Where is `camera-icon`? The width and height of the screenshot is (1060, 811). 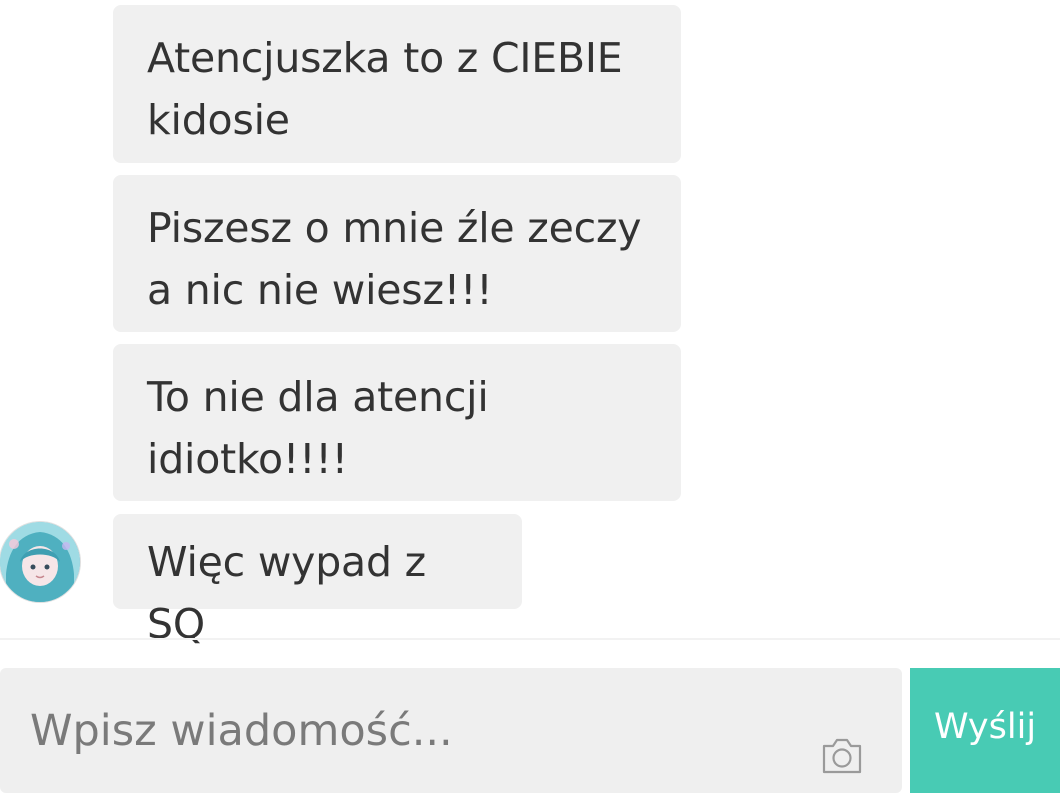 camera-icon is located at coordinates (842, 756).